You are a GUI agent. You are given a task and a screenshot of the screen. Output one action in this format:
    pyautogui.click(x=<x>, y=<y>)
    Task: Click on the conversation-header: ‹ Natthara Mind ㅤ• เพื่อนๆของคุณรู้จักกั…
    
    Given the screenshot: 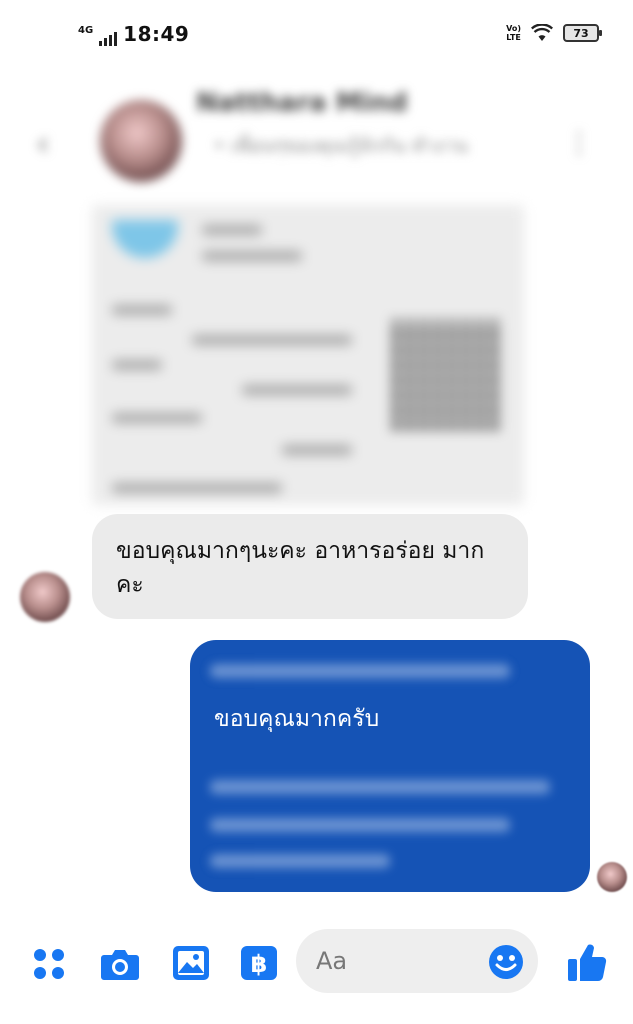 What is the action you would take?
    pyautogui.click(x=316, y=145)
    